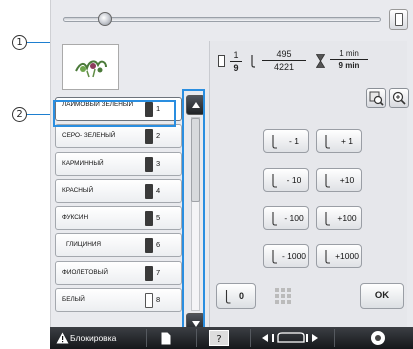 This screenshot has width=413, height=349. What do you see at coordinates (229, 18) in the screenshot?
I see `progress-bar` at bounding box center [229, 18].